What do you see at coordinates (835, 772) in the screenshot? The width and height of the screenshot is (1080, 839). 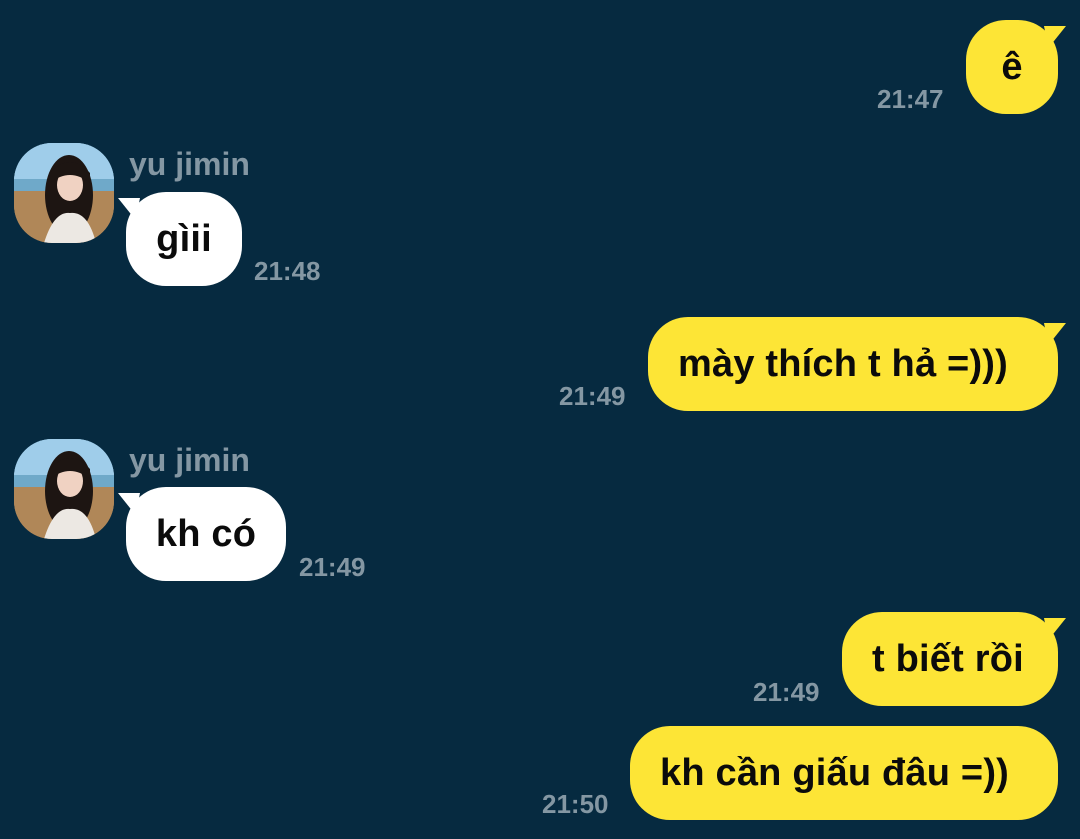 I see `message-text: kh cần giấu đâu =))` at bounding box center [835, 772].